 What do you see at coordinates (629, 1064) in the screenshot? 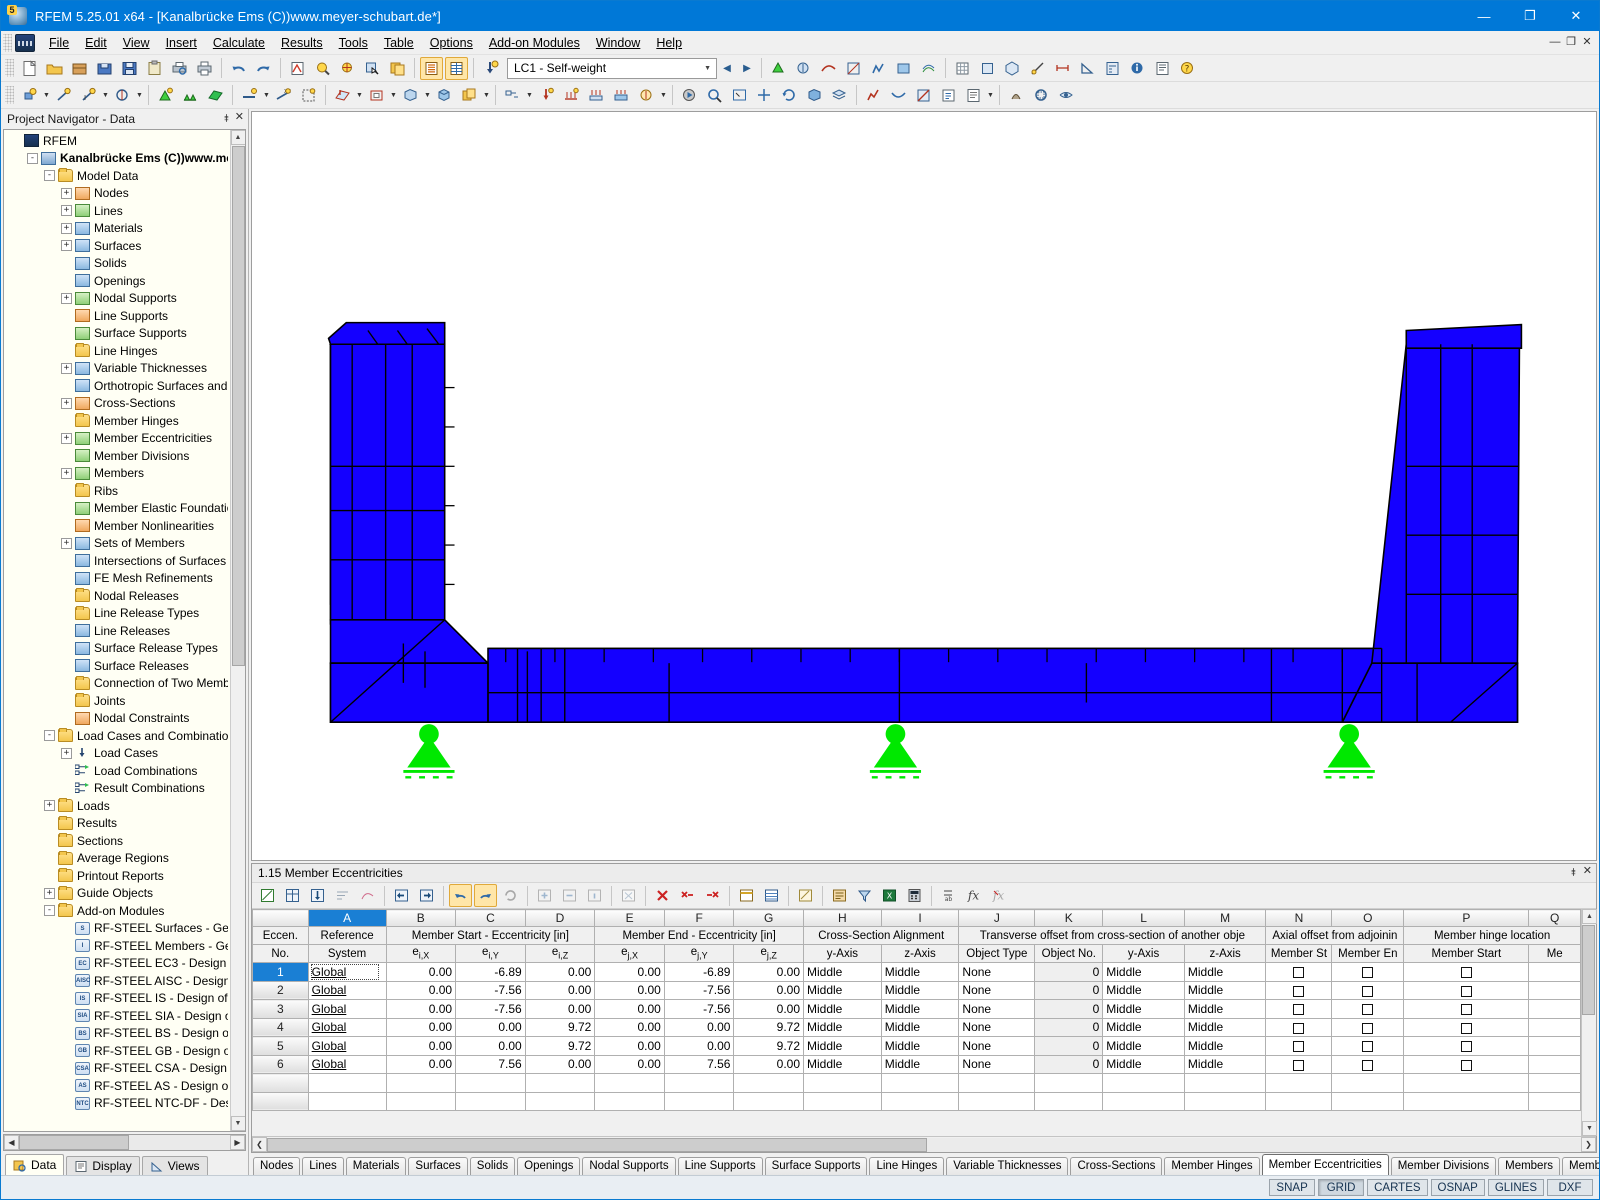
I see `cell-ejX: 0.00` at bounding box center [629, 1064].